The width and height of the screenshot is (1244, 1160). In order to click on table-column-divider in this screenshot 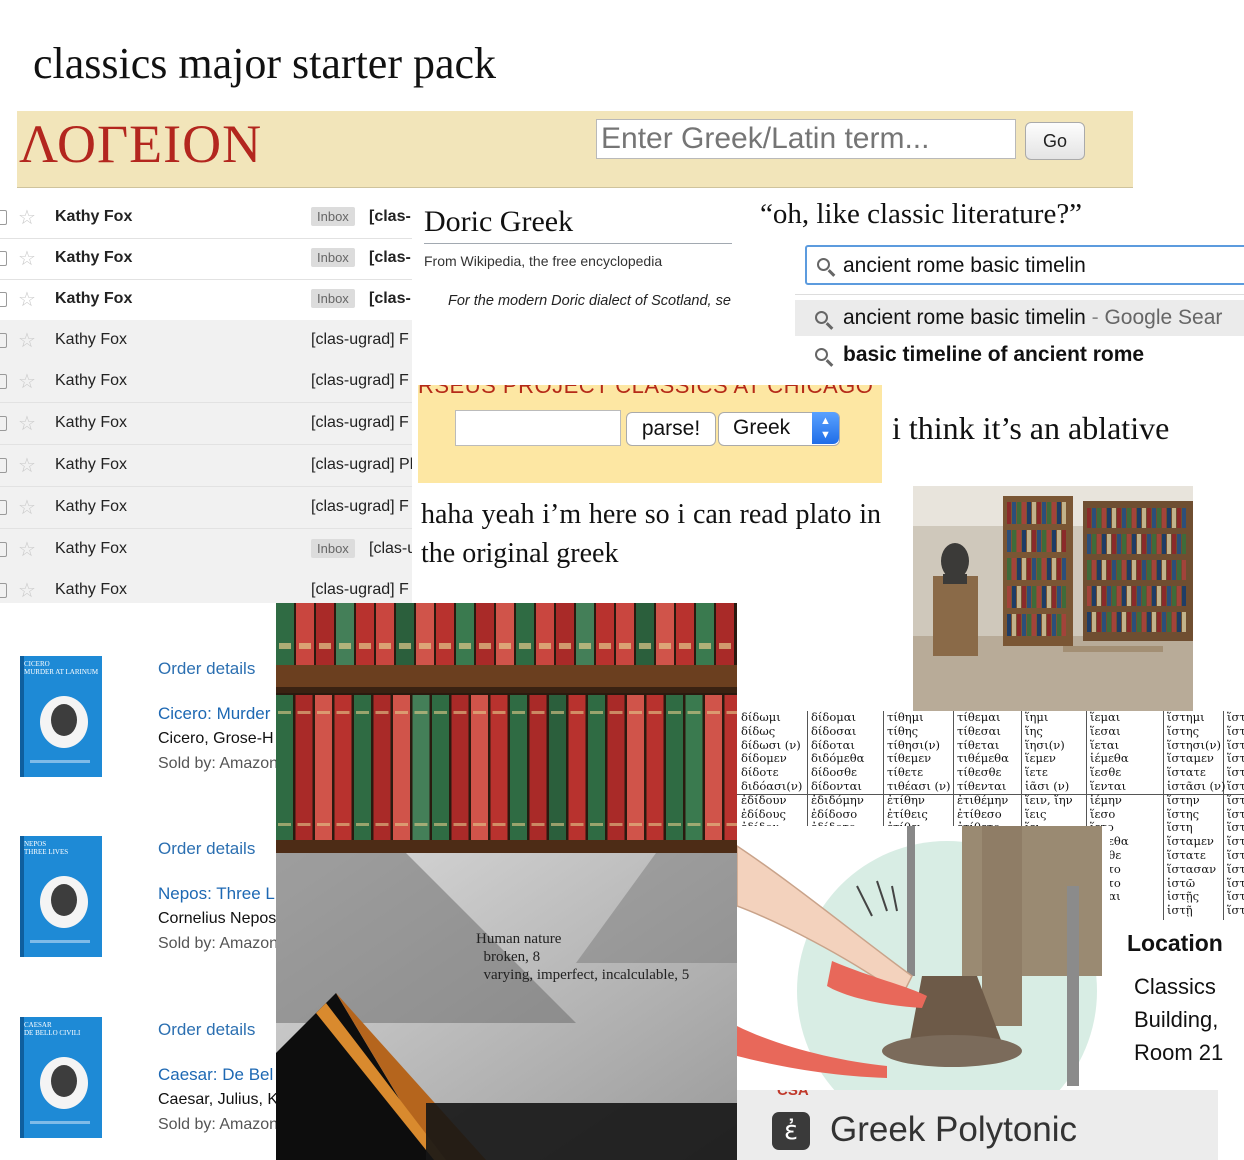, I will do `click(1163, 821)`.